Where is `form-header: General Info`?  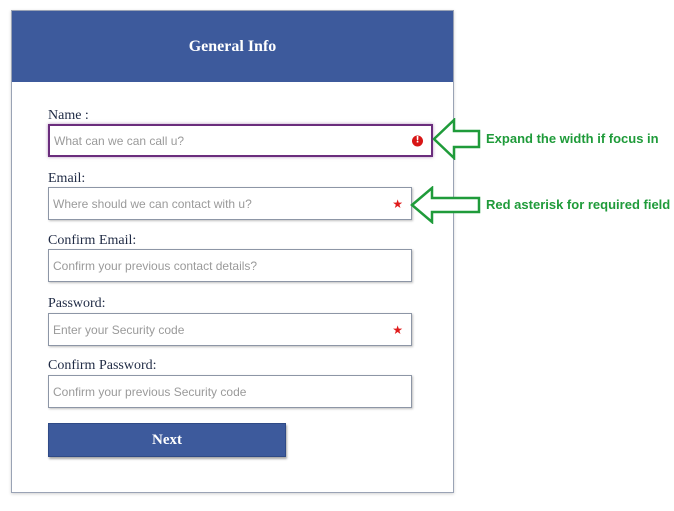 form-header: General Info is located at coordinates (232, 46).